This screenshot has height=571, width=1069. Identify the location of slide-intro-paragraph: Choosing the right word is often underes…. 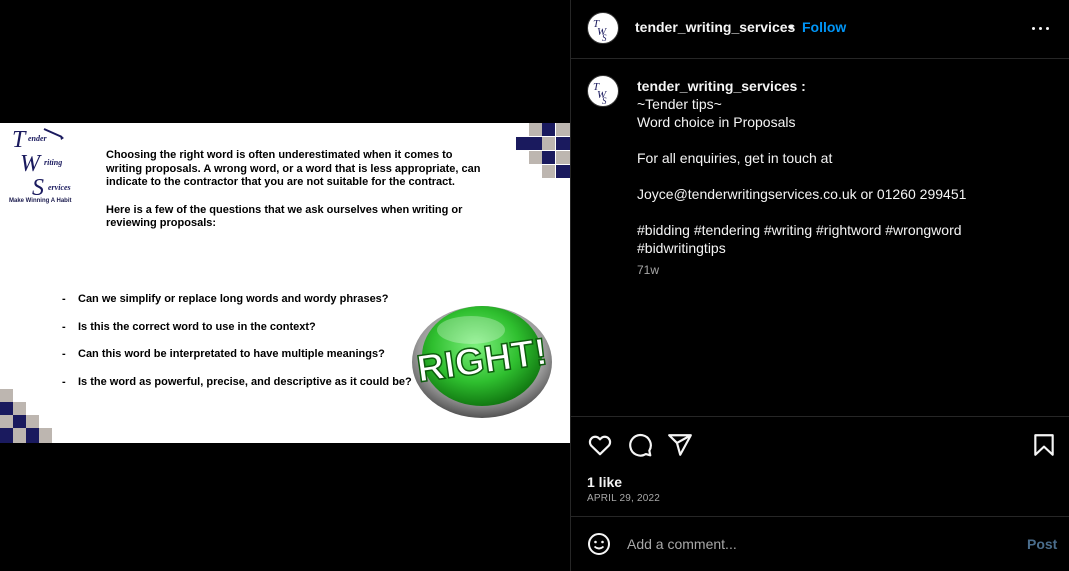
(293, 169).